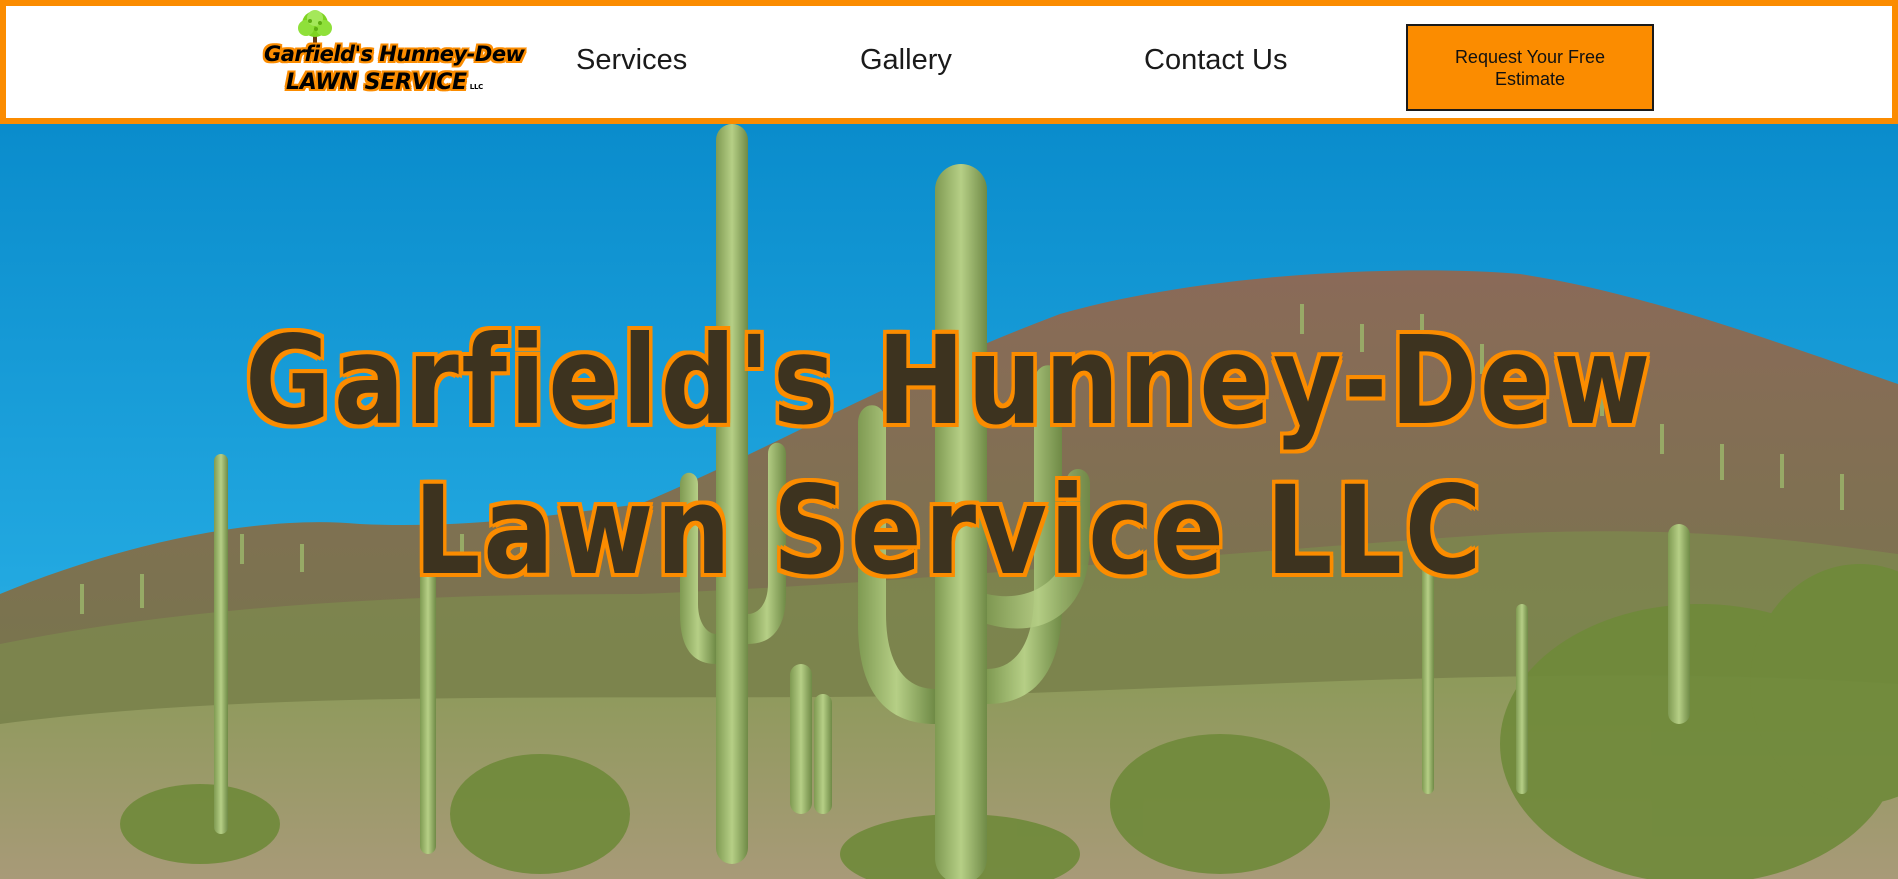 The height and width of the screenshot is (879, 1898). I want to click on site-logo: Garfield's Hunney-Dew LAWN SERVICE LLC, so click(394, 54).